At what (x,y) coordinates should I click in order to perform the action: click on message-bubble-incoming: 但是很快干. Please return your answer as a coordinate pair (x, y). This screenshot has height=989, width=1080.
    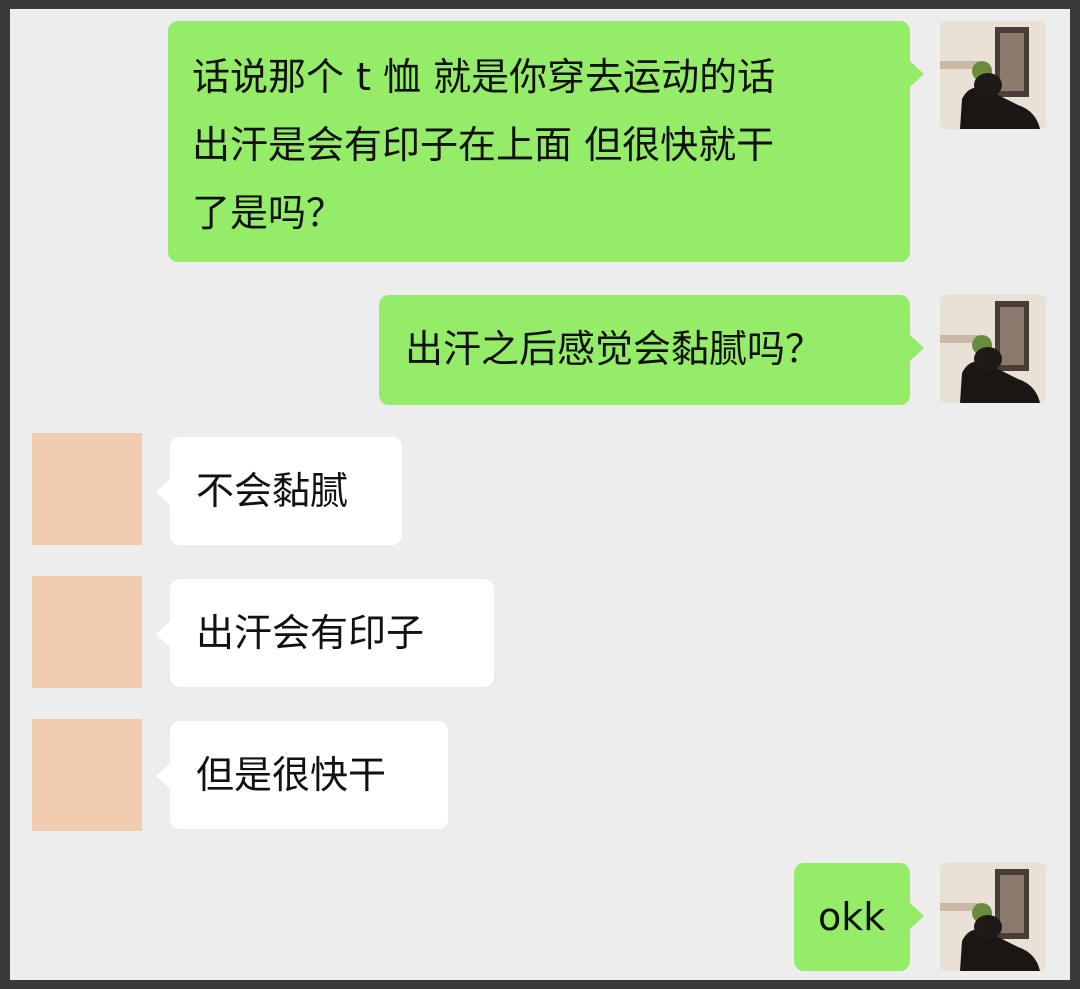
    Looking at the image, I should click on (302, 775).